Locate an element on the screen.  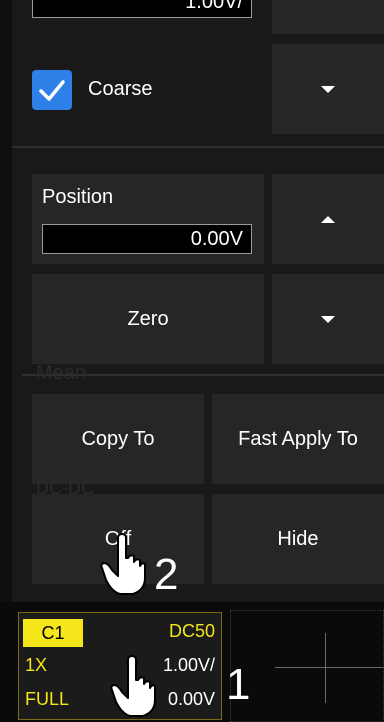
step-marker-1: 1 is located at coordinates (238, 684).